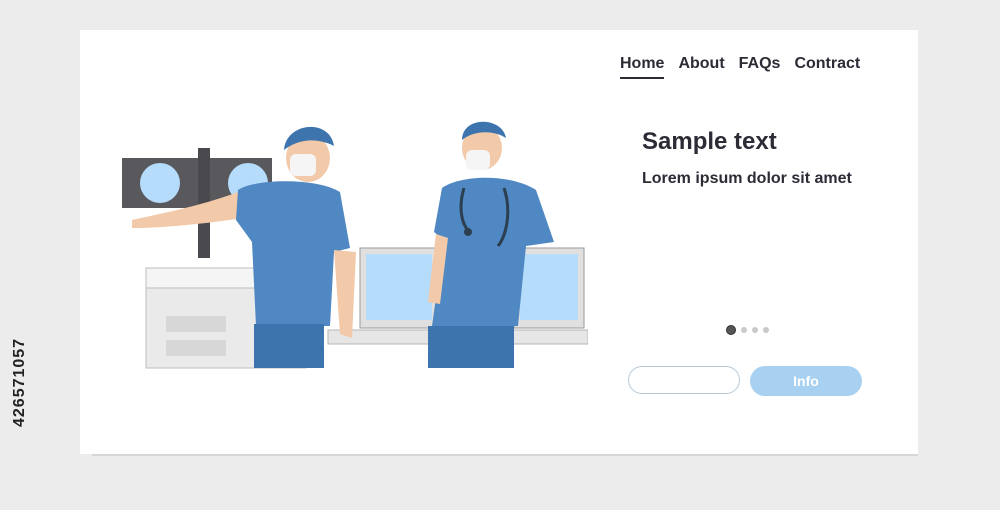  What do you see at coordinates (345, 294) in the screenshot?
I see `male-surgeon-forearm` at bounding box center [345, 294].